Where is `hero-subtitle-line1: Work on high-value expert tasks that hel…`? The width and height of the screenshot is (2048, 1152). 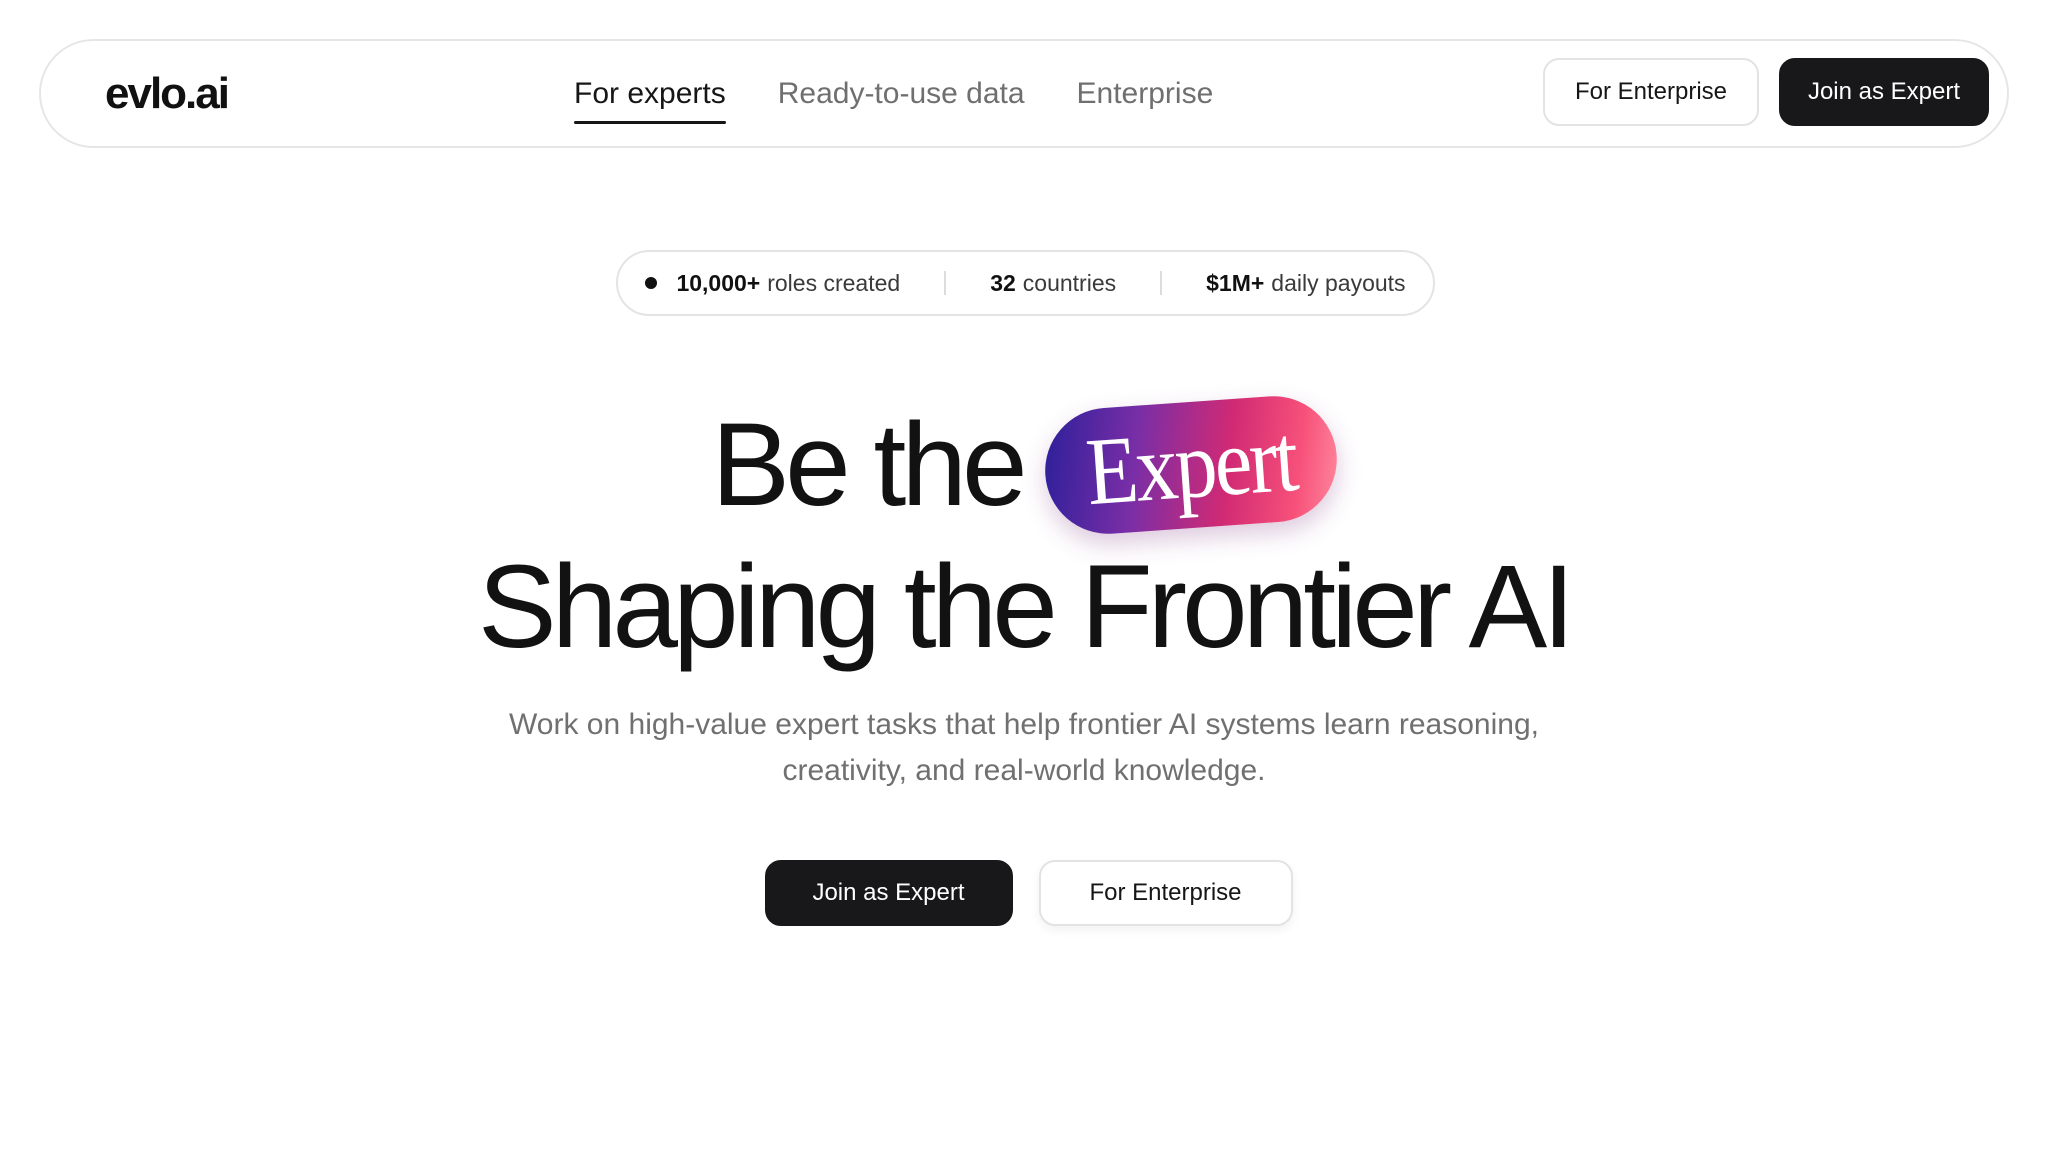 hero-subtitle-line1: Work on high-value expert tasks that hel… is located at coordinates (1024, 724).